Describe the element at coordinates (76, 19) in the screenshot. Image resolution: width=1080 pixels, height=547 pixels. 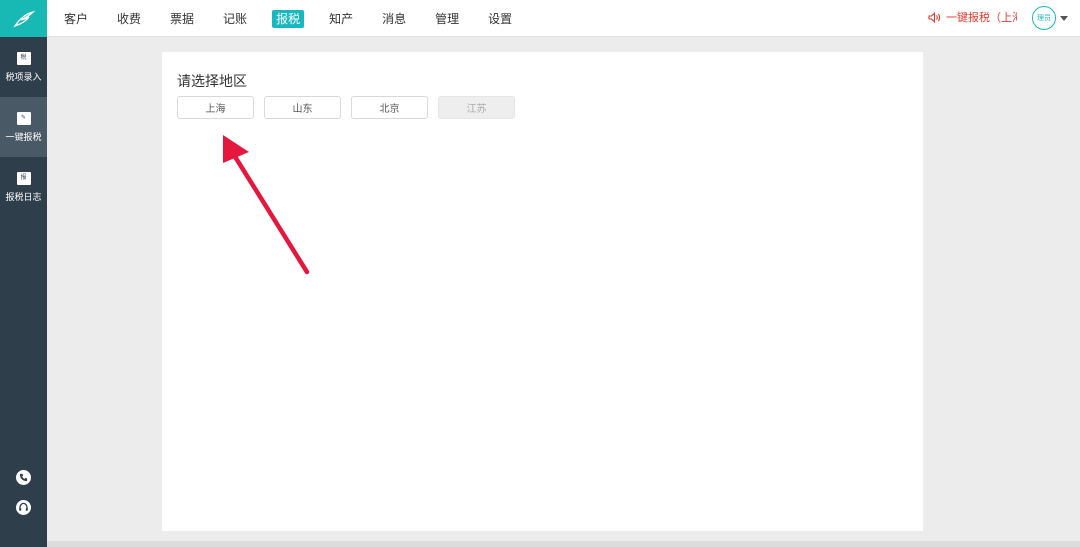
I see `nav-item-customers: 客户` at that location.